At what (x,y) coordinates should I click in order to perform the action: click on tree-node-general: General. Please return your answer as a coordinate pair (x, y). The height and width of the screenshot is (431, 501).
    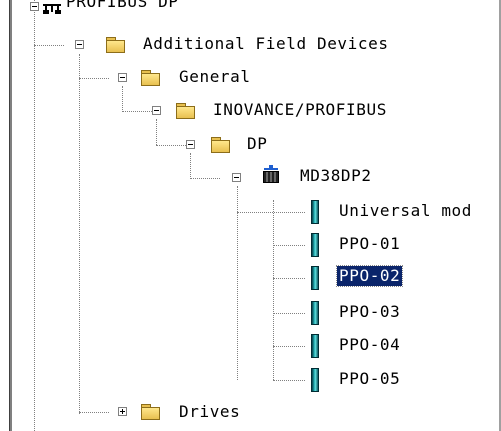
    Looking at the image, I should click on (215, 77).